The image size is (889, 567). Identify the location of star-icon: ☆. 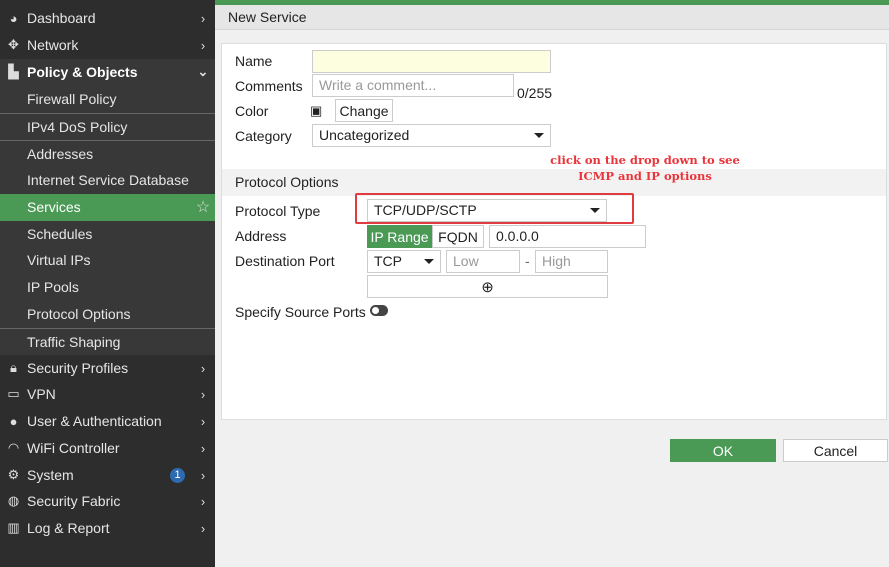
(203, 207).